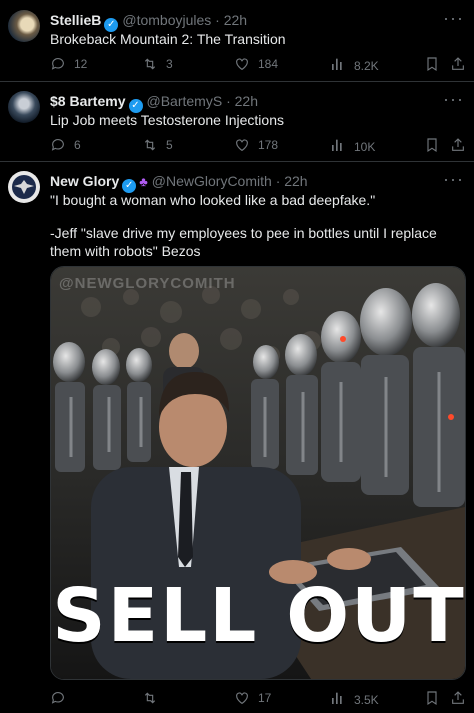 This screenshot has width=474, height=713. I want to click on retweet-button, so click(154, 698).